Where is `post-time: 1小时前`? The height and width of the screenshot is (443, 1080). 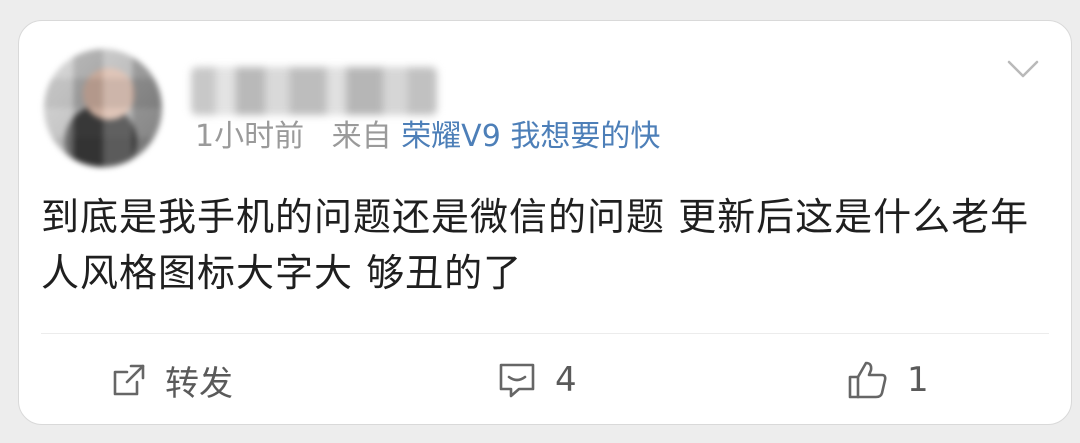
post-time: 1小时前 is located at coordinates (250, 136).